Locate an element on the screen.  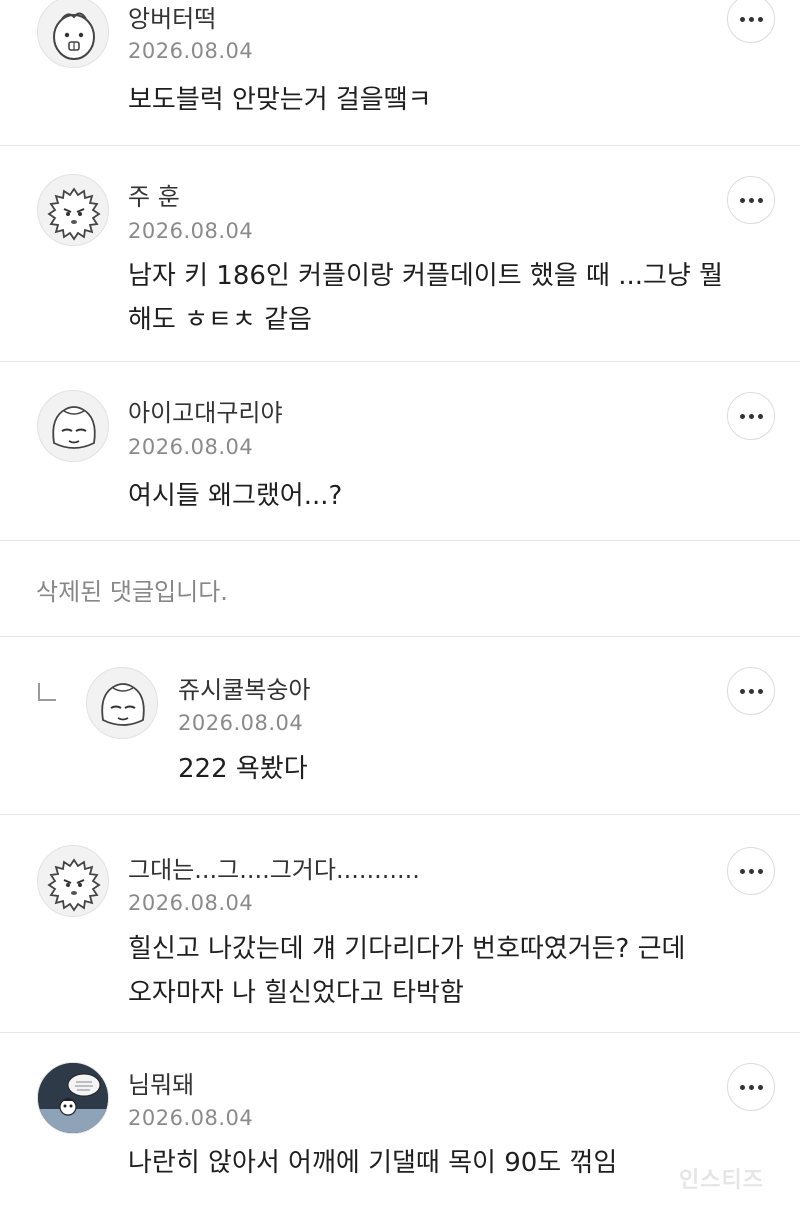
comment-text: 222 욕봤다 is located at coordinates (243, 769).